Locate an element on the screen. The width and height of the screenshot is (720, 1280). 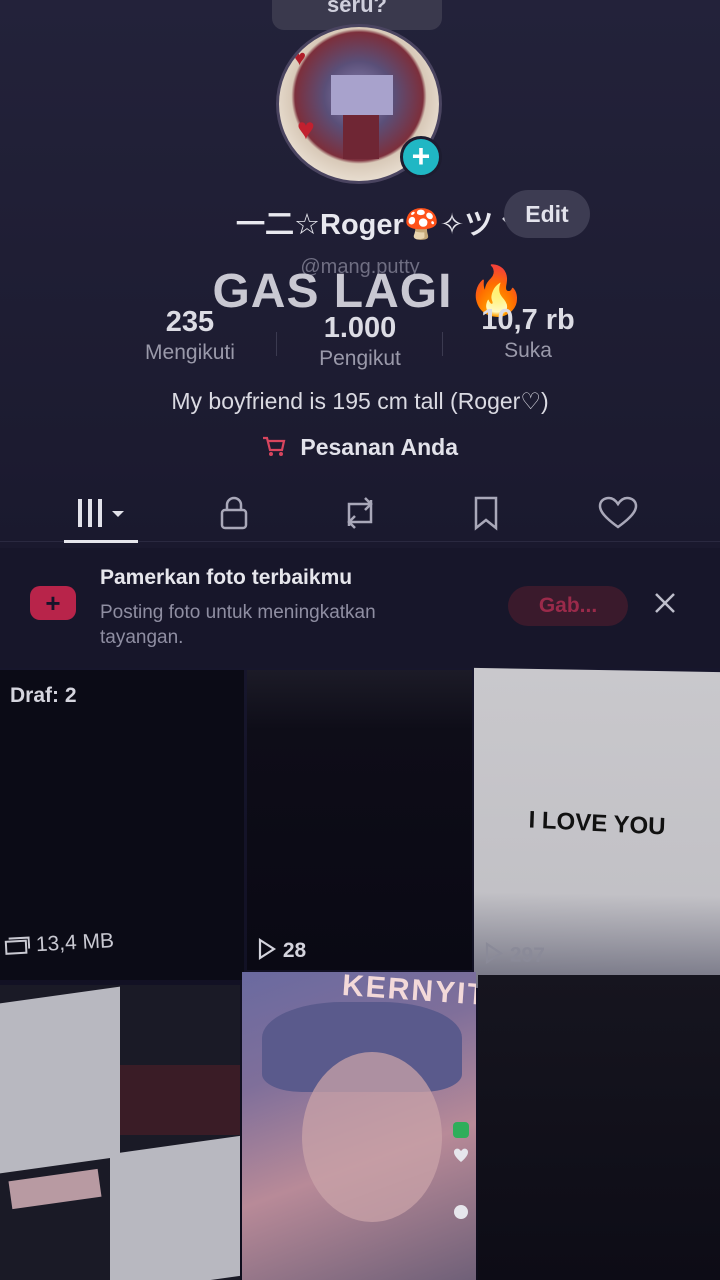
tab-reposts is located at coordinates (360, 512).